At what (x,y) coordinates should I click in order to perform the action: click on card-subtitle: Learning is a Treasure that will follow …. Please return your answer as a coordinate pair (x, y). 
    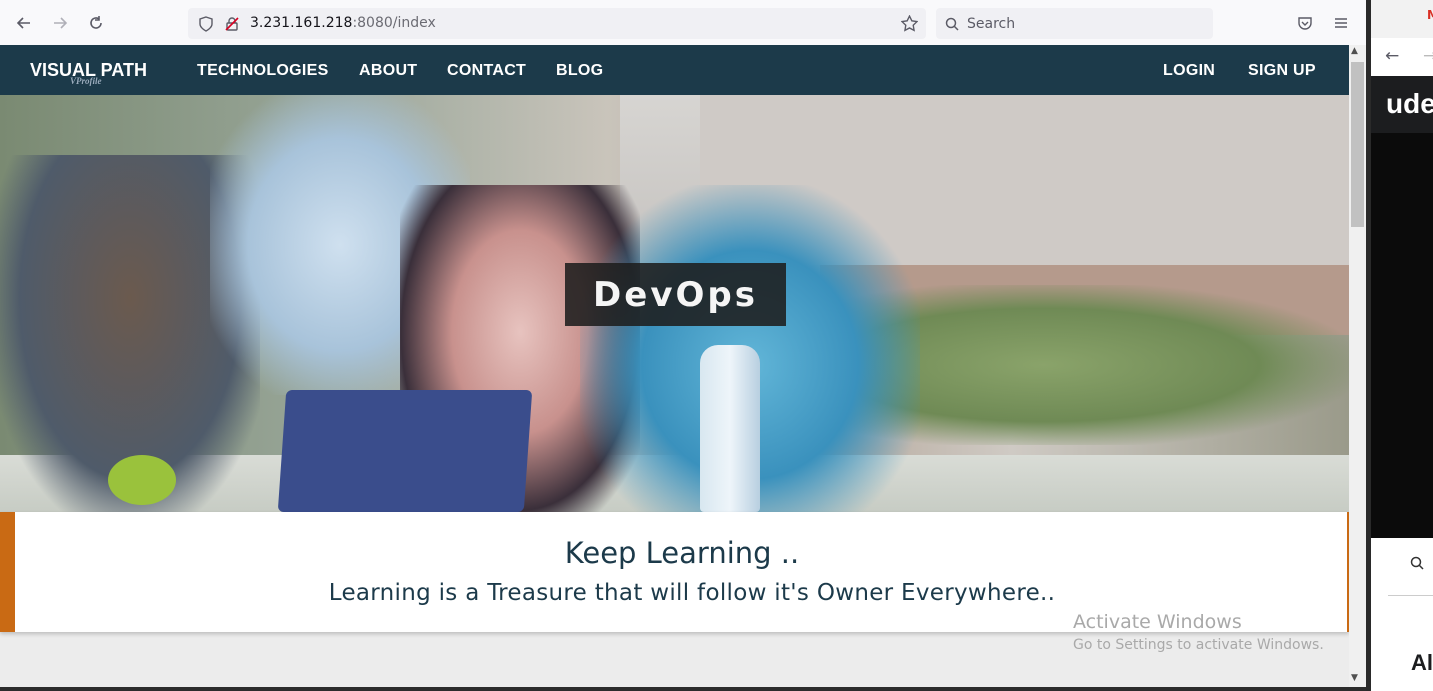
    Looking at the image, I should click on (692, 593).